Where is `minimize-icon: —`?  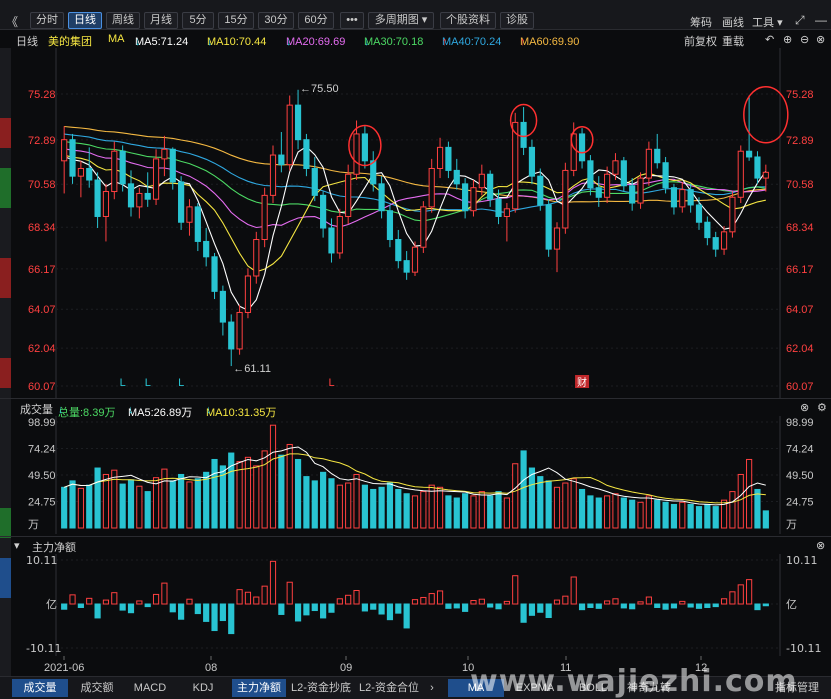 minimize-icon: — is located at coordinates (821, 20).